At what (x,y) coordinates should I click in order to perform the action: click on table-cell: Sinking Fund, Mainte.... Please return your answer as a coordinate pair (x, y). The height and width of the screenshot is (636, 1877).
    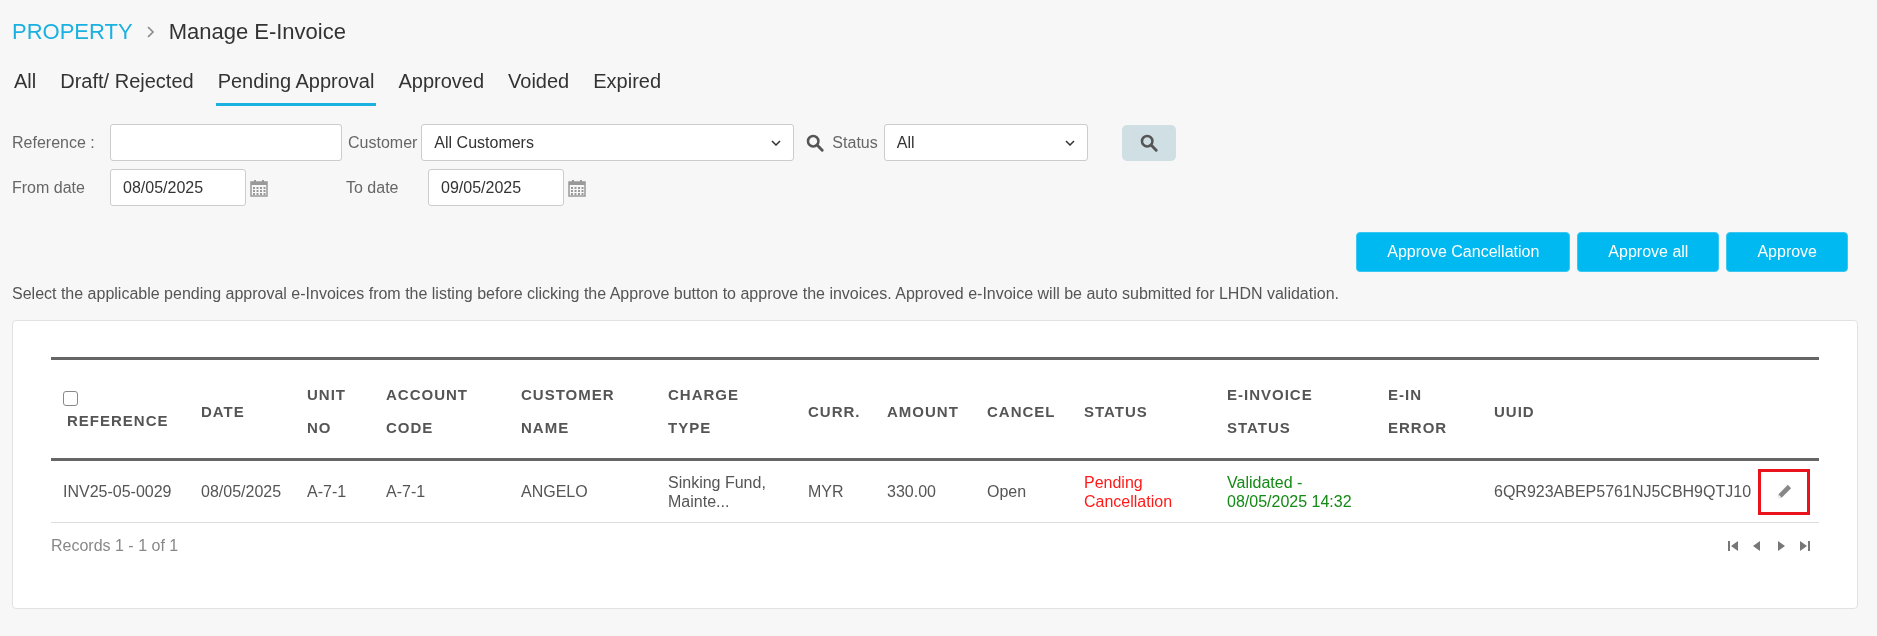
    Looking at the image, I should click on (726, 491).